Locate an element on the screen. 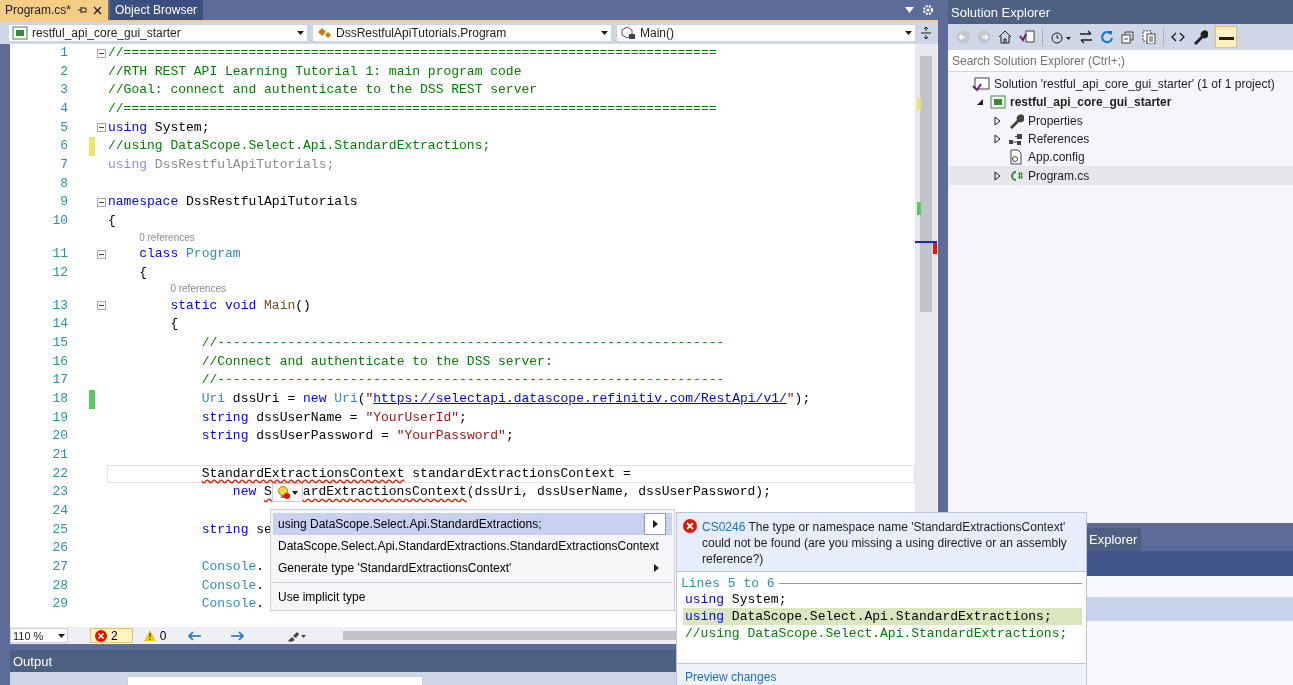  line-number: 17 is located at coordinates (59, 380).